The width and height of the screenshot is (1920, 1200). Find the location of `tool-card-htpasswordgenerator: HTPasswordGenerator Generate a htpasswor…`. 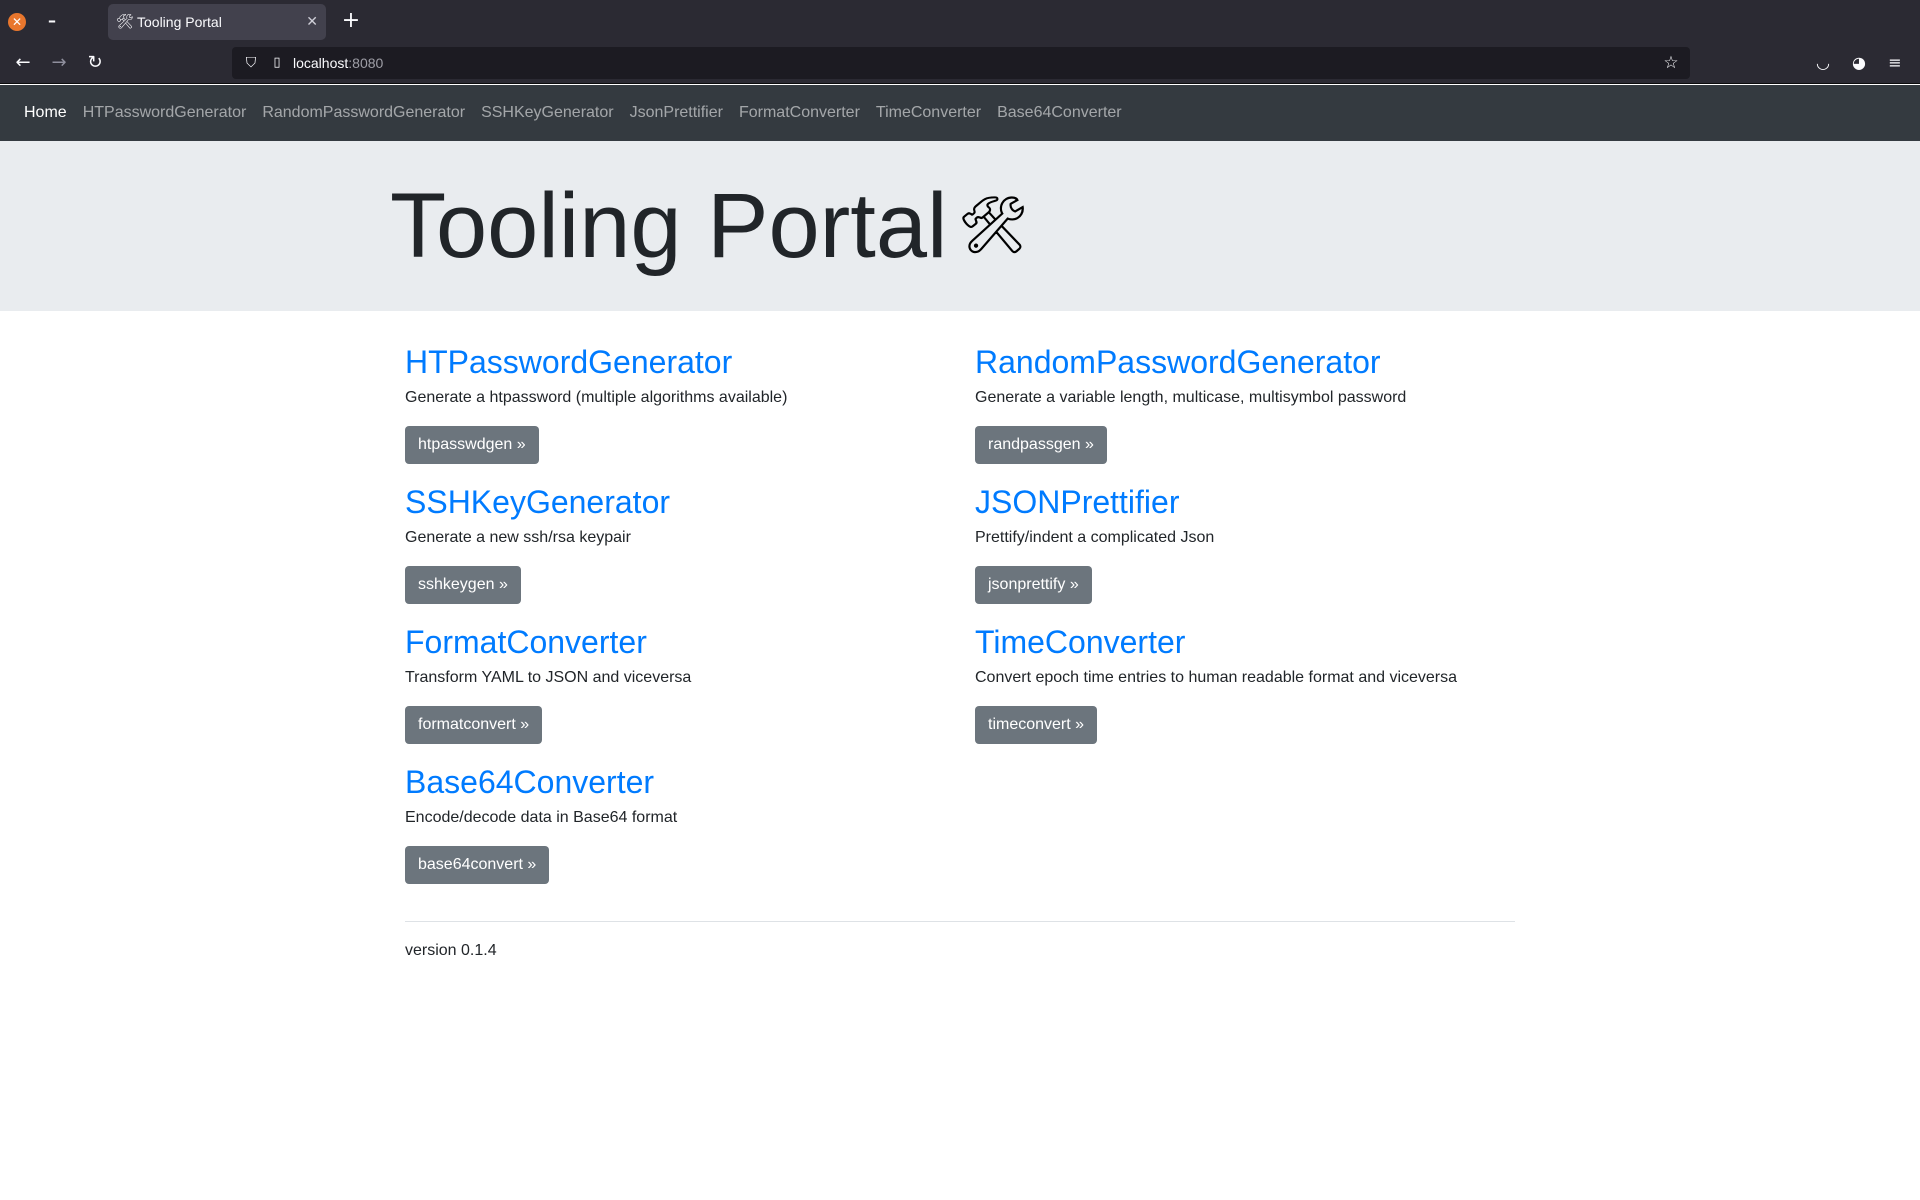

tool-card-htpasswordgenerator: HTPasswordGenerator Generate a htpasswor… is located at coordinates (675, 403).